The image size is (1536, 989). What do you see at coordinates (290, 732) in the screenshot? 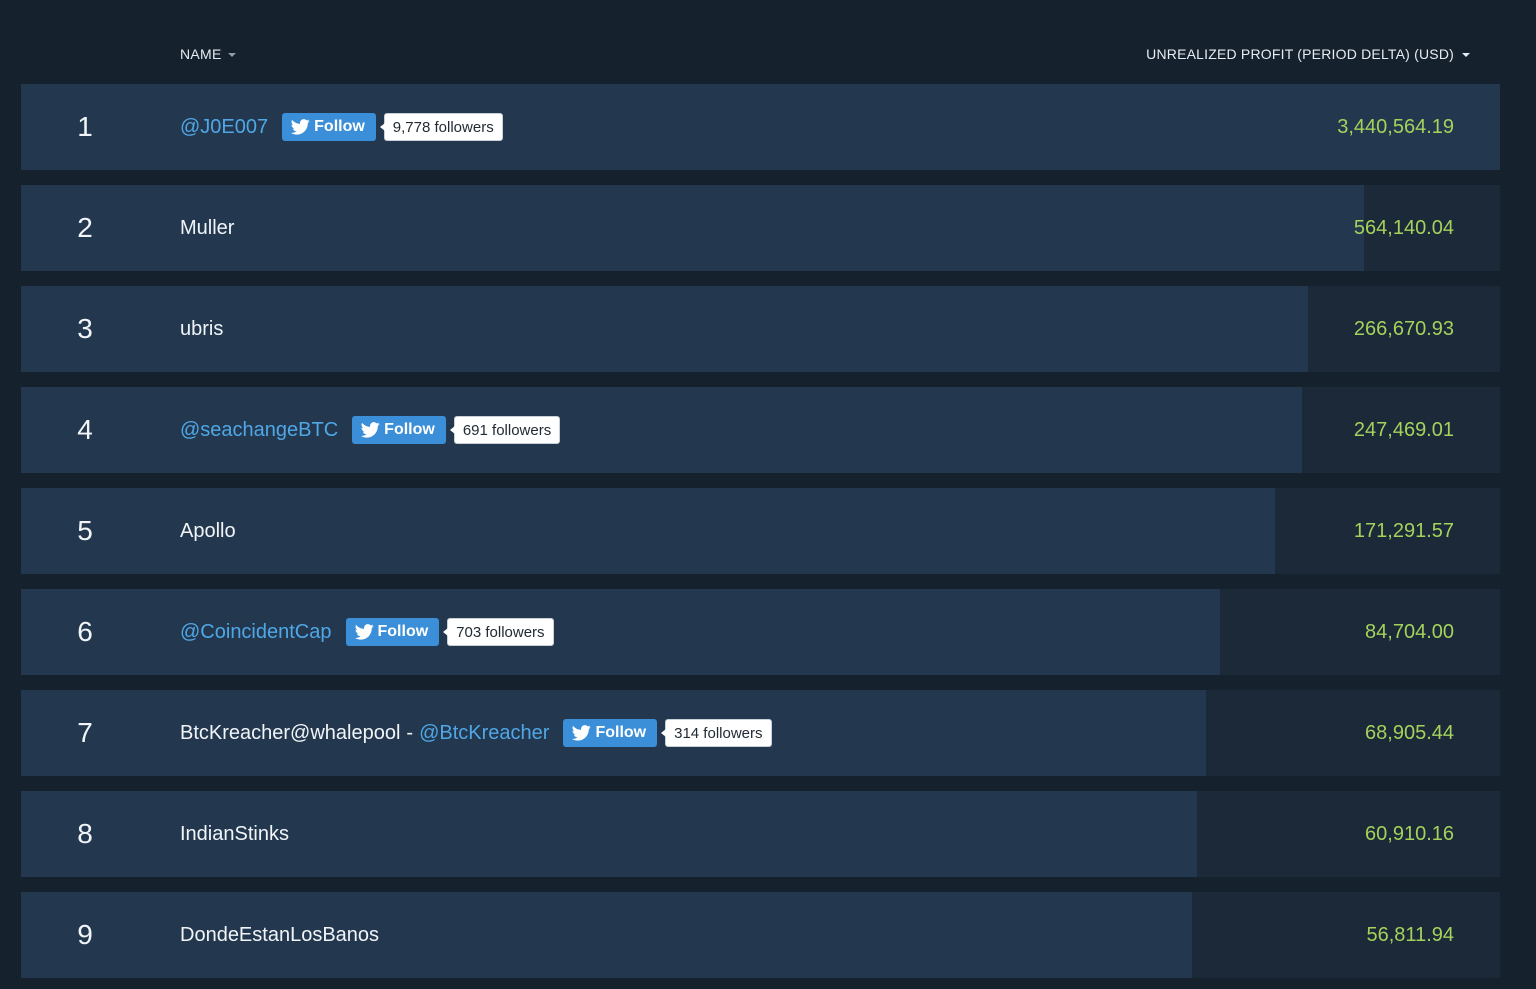
I see `trader-name: BtcKreacher@whalepool` at bounding box center [290, 732].